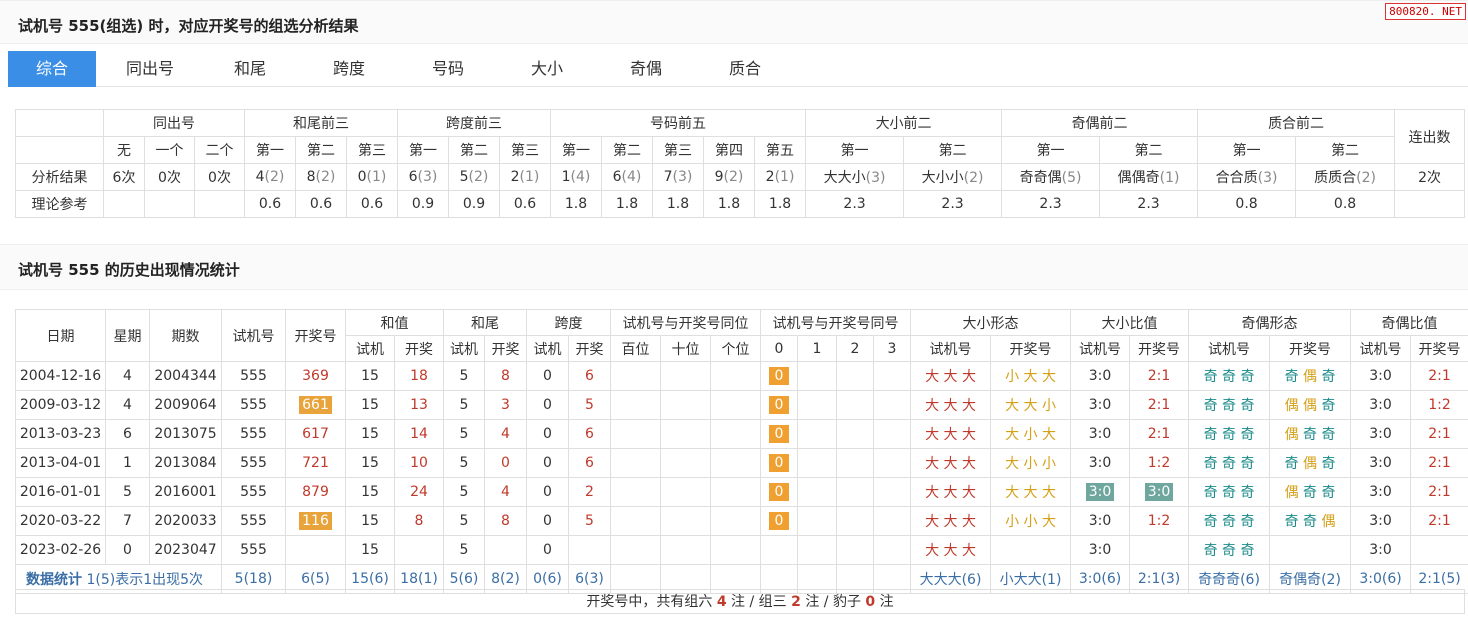  I want to click on subheader-cell: 0, so click(779, 348).